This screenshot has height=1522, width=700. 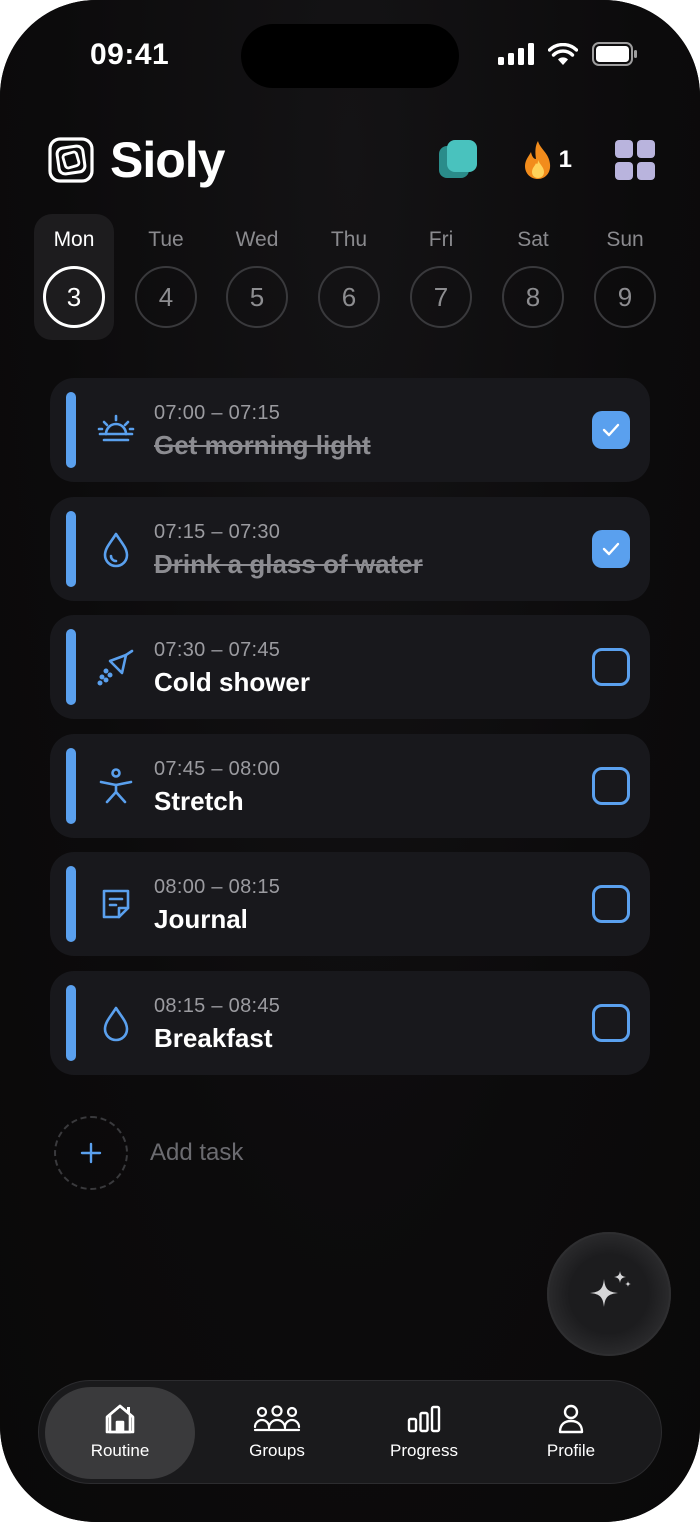 What do you see at coordinates (74, 239) in the screenshot?
I see `day-label: Mon` at bounding box center [74, 239].